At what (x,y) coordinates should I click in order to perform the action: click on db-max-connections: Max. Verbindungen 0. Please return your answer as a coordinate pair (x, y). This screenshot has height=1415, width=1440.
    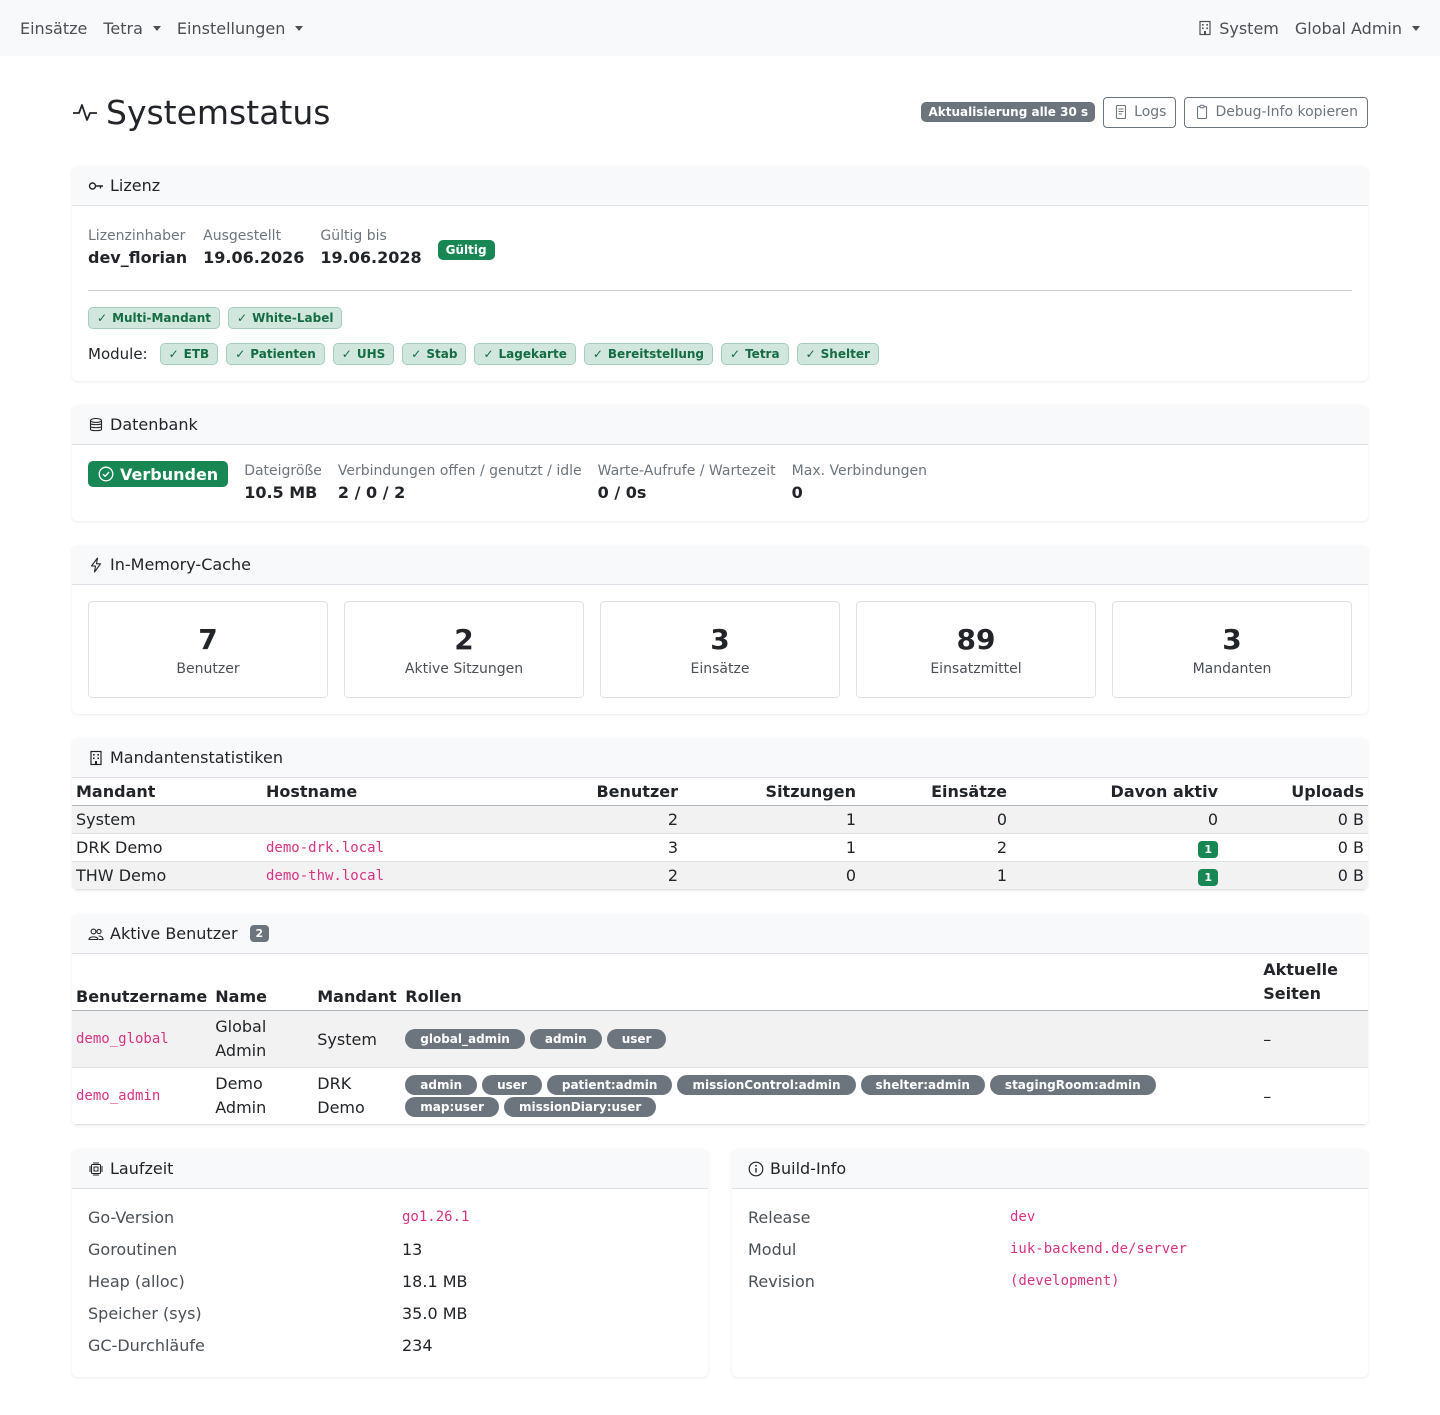
    Looking at the image, I should click on (859, 483).